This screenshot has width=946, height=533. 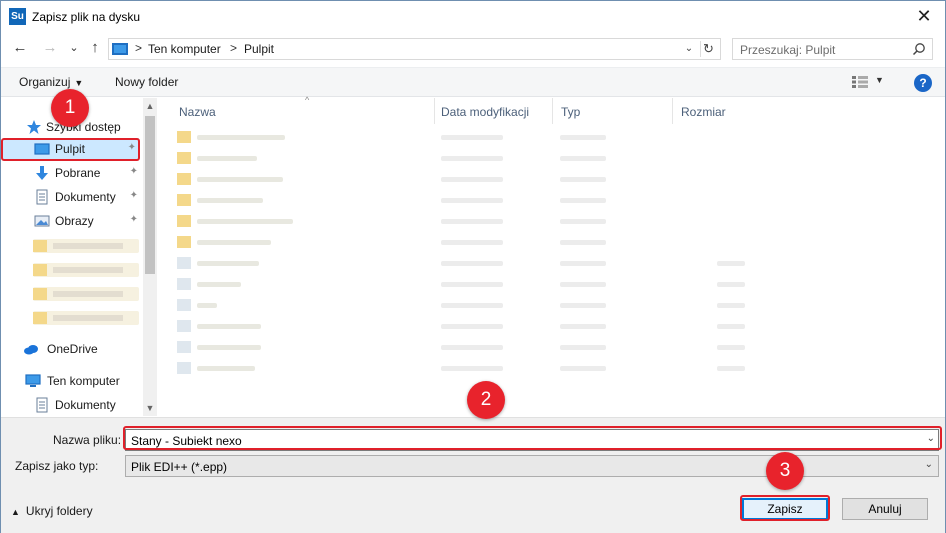 What do you see at coordinates (708, 49) in the screenshot?
I see `refresh-icon: ↻` at bounding box center [708, 49].